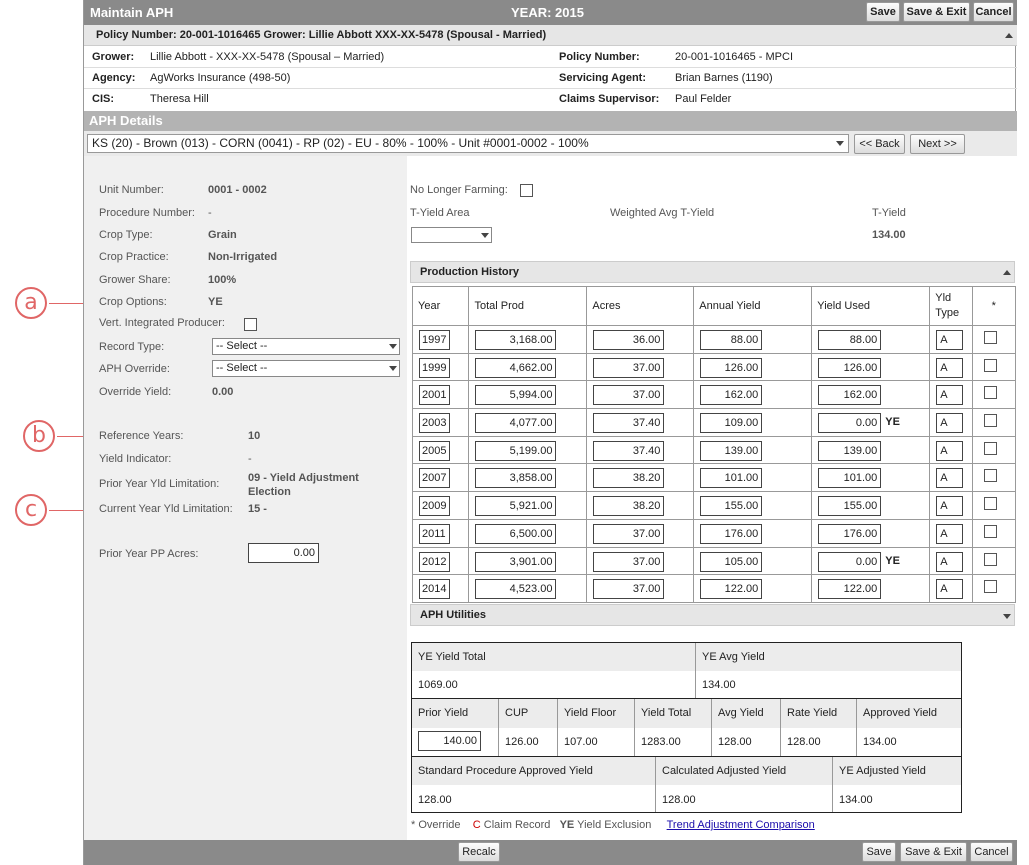 This screenshot has width=1029, height=865. What do you see at coordinates (937, 144) in the screenshot?
I see `next-button: Next >>` at bounding box center [937, 144].